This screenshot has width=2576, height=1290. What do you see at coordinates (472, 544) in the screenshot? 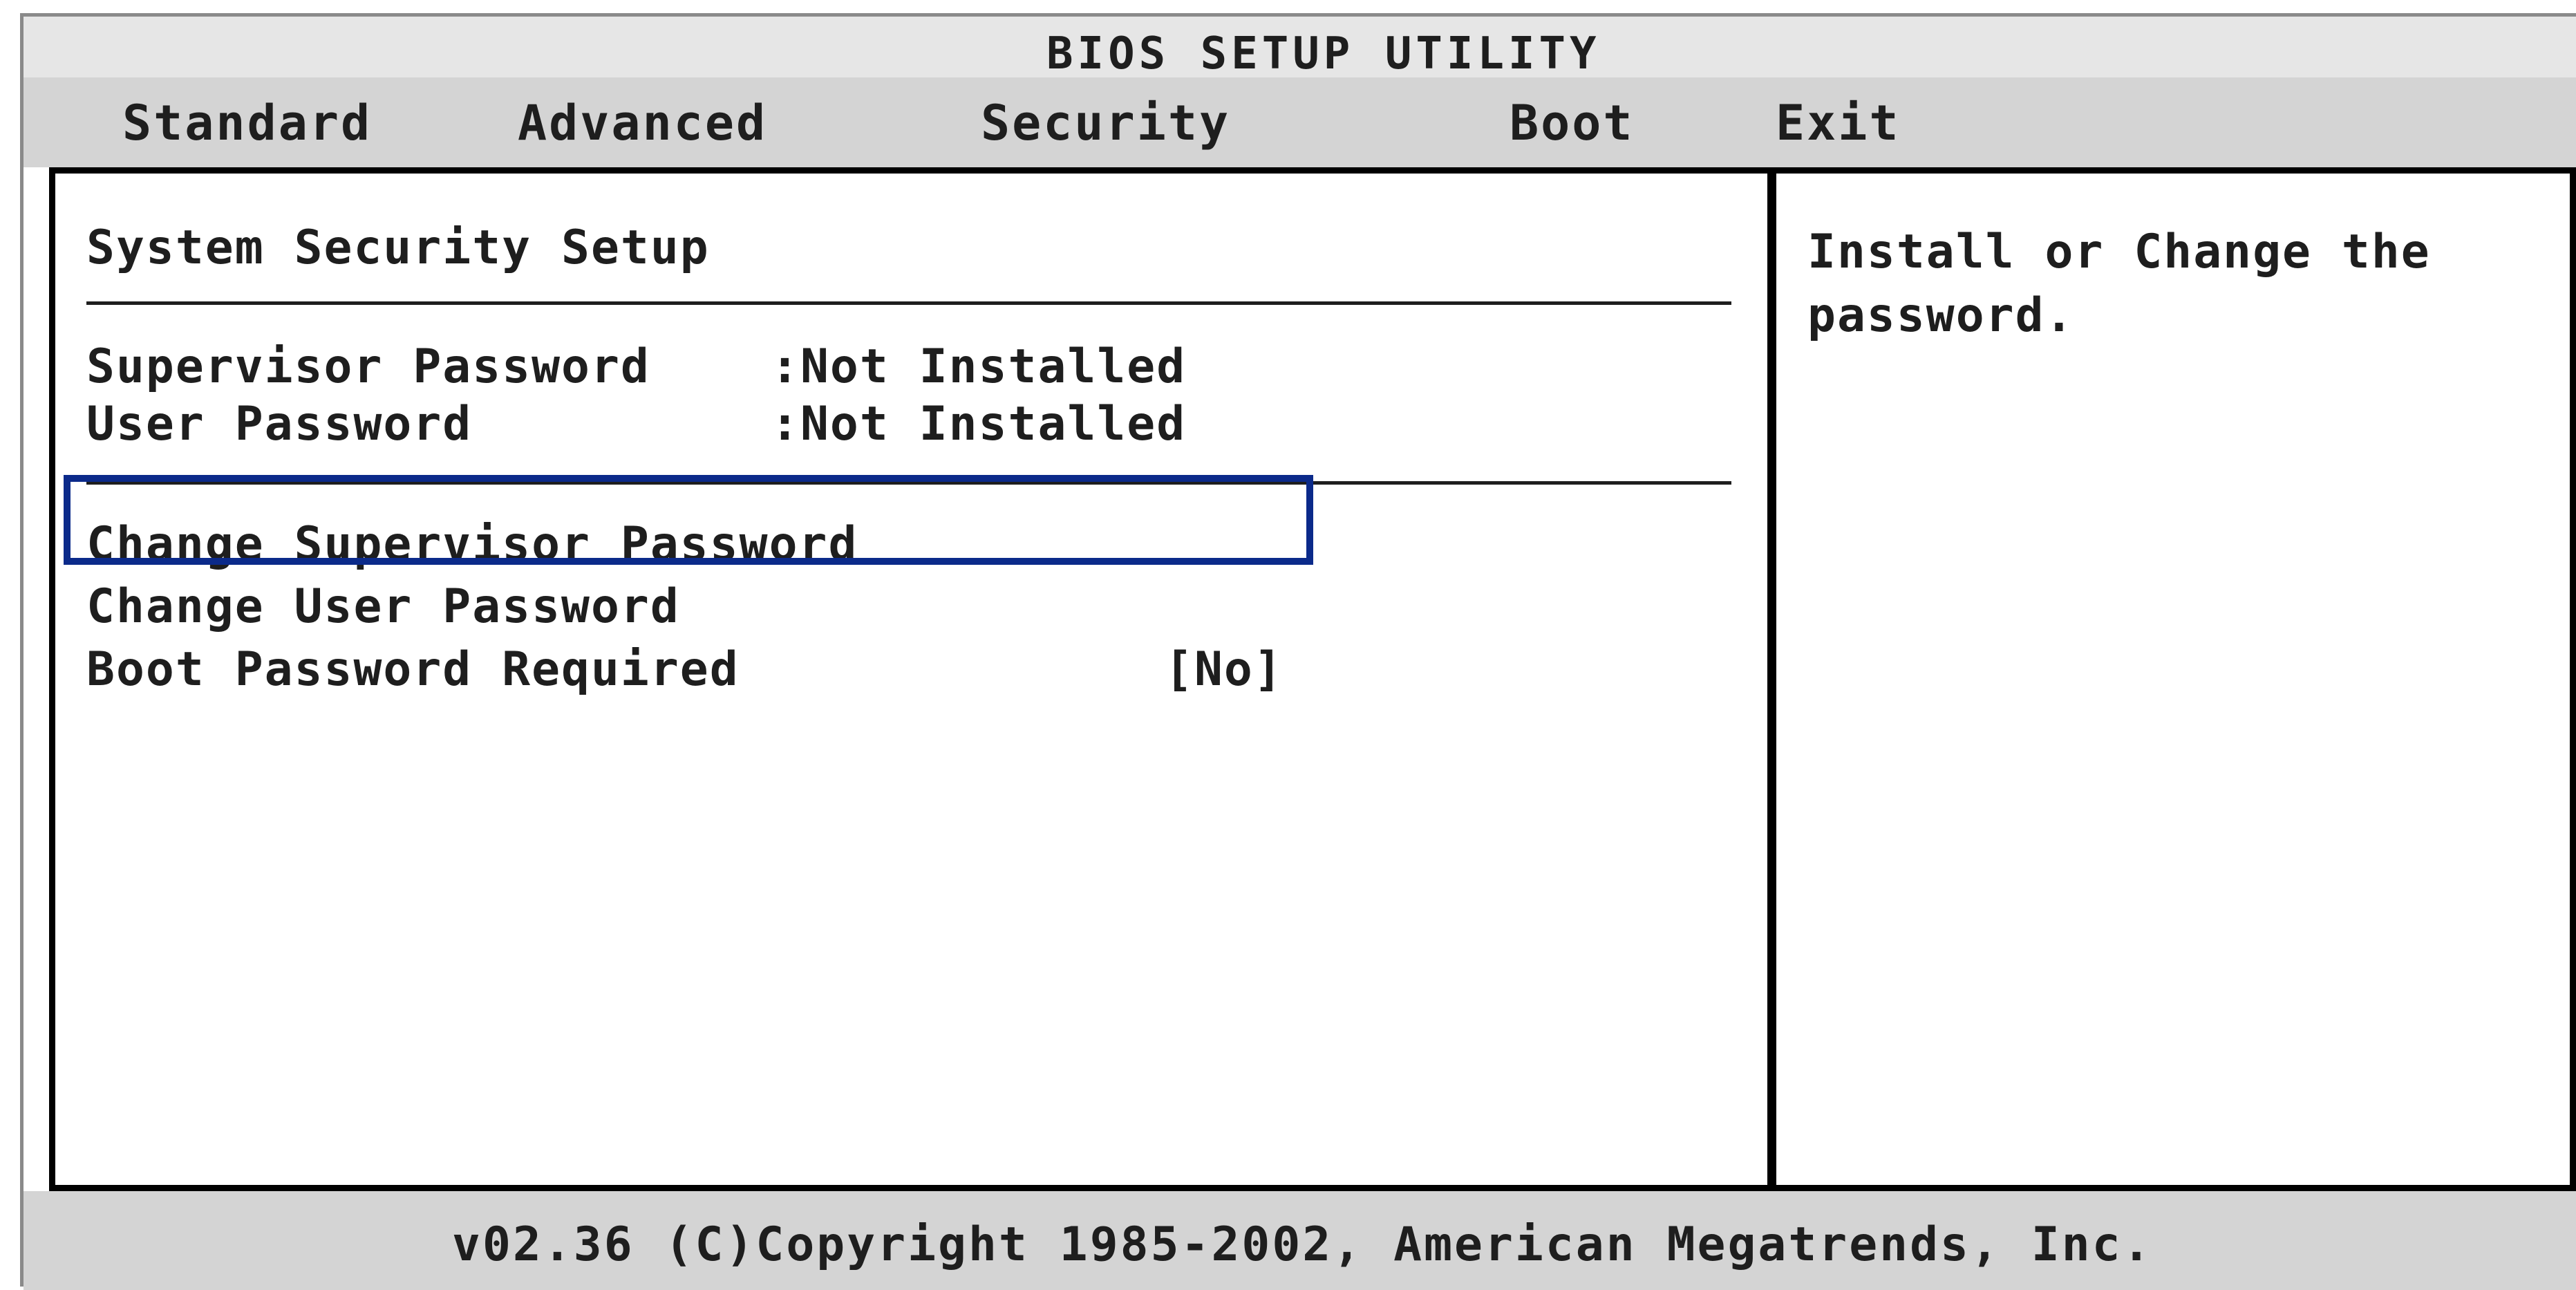
I see `change-supervisor-password-item: Change Supervisor Password` at bounding box center [472, 544].